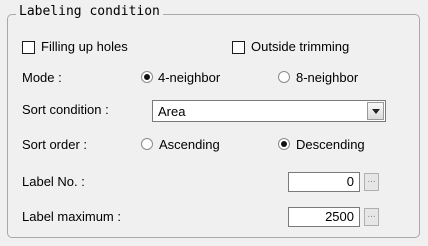 Image resolution: width=428 pixels, height=246 pixels. Describe the element at coordinates (238, 47) in the screenshot. I see `outside-trimming-checkbox` at that location.